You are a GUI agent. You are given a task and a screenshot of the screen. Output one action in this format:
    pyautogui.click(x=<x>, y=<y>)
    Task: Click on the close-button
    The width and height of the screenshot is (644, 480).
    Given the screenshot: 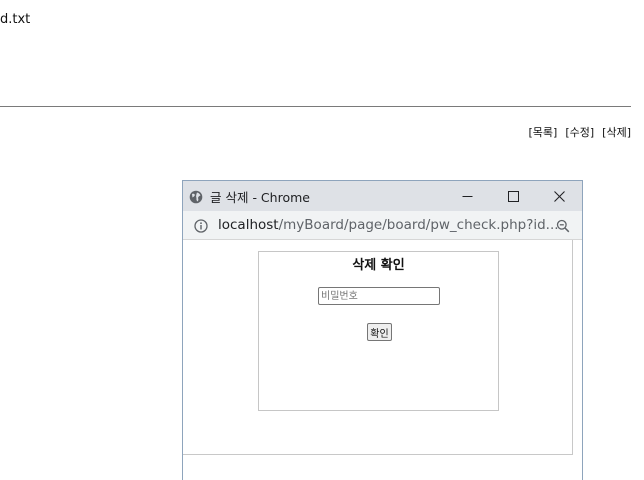 What is the action you would take?
    pyautogui.click(x=559, y=196)
    